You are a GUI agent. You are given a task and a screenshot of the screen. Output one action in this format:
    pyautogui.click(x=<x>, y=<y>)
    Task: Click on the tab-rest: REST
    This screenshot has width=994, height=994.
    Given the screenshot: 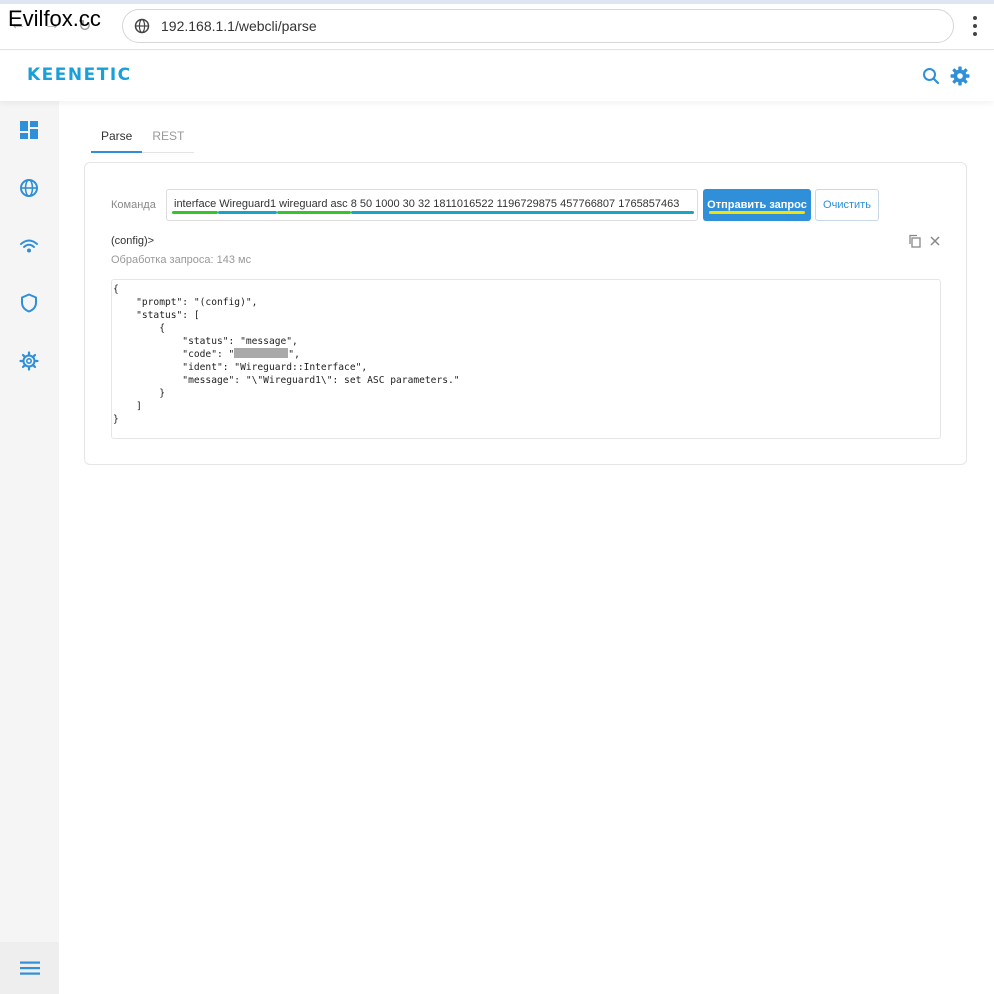 What is the action you would take?
    pyautogui.click(x=168, y=139)
    